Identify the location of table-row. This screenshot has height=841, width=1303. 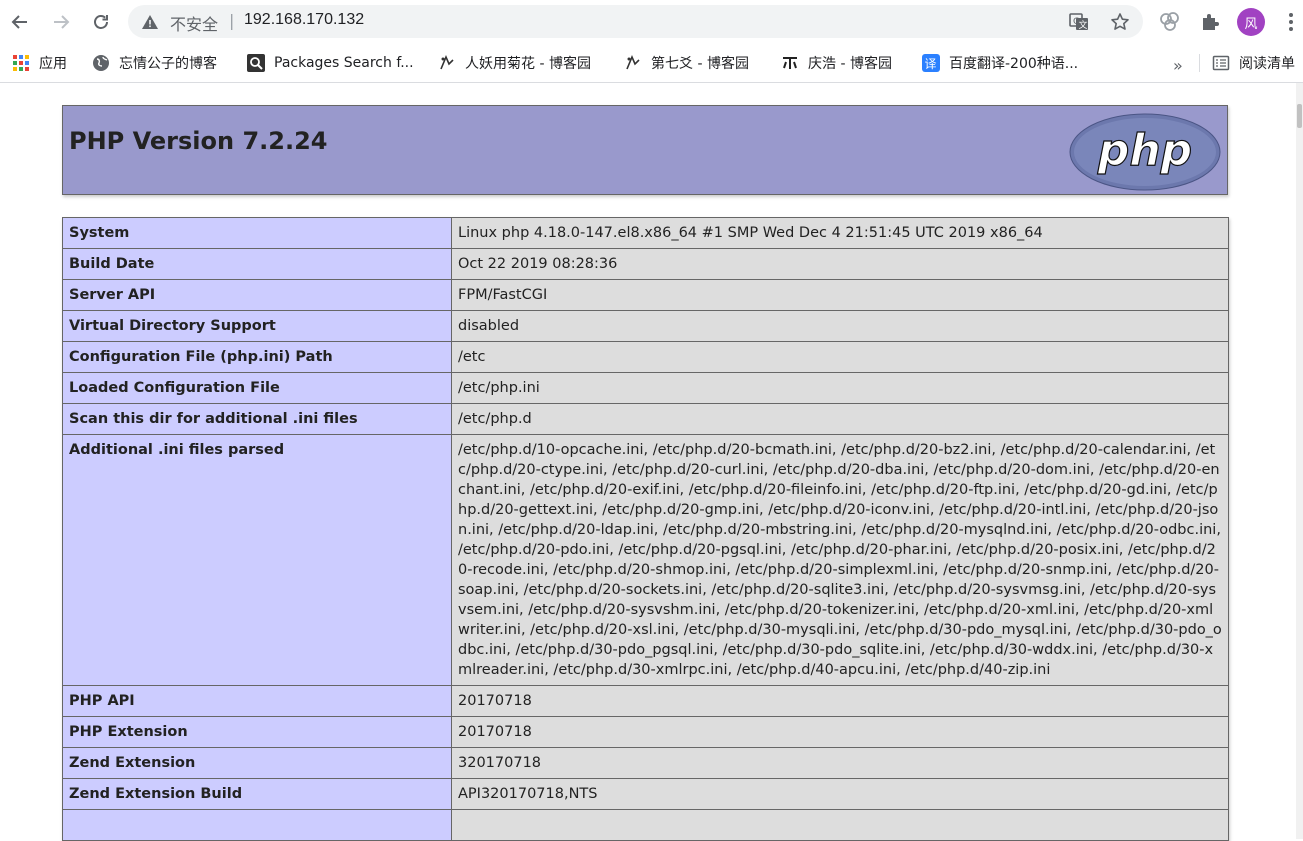
(645, 825).